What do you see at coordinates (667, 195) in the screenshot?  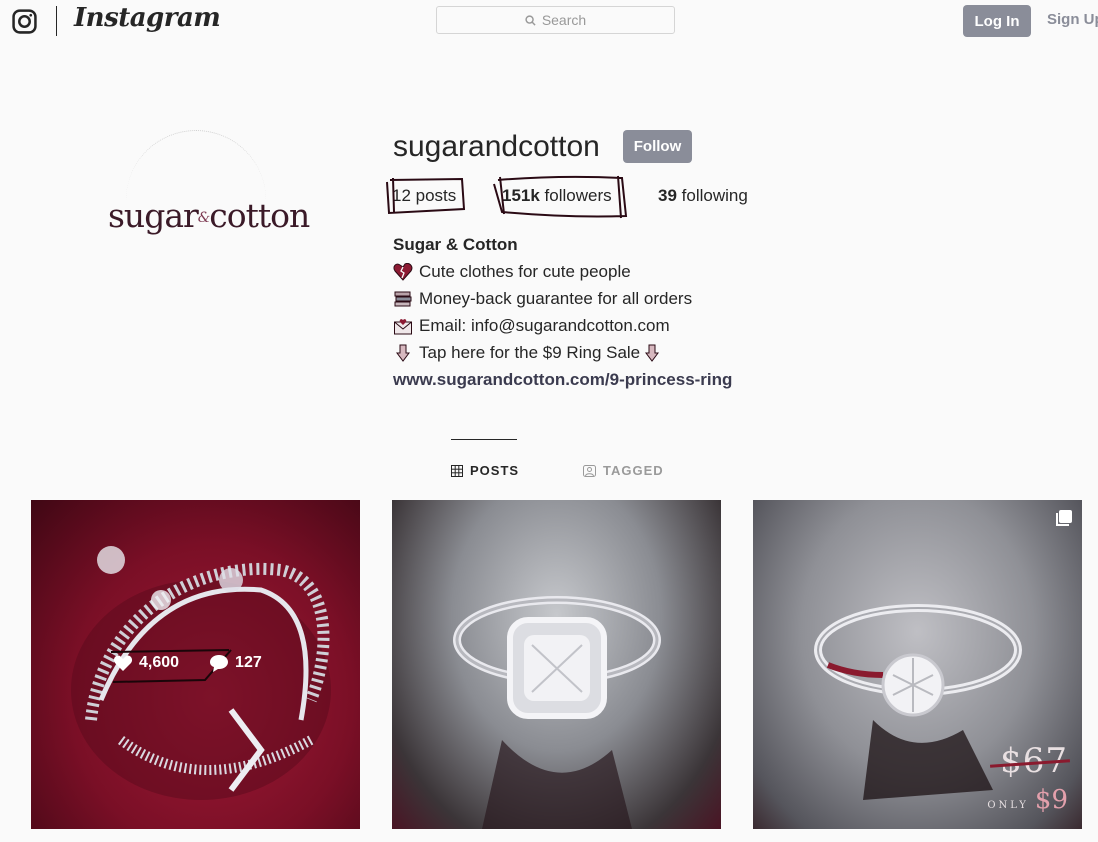 I see `following-count: 39` at bounding box center [667, 195].